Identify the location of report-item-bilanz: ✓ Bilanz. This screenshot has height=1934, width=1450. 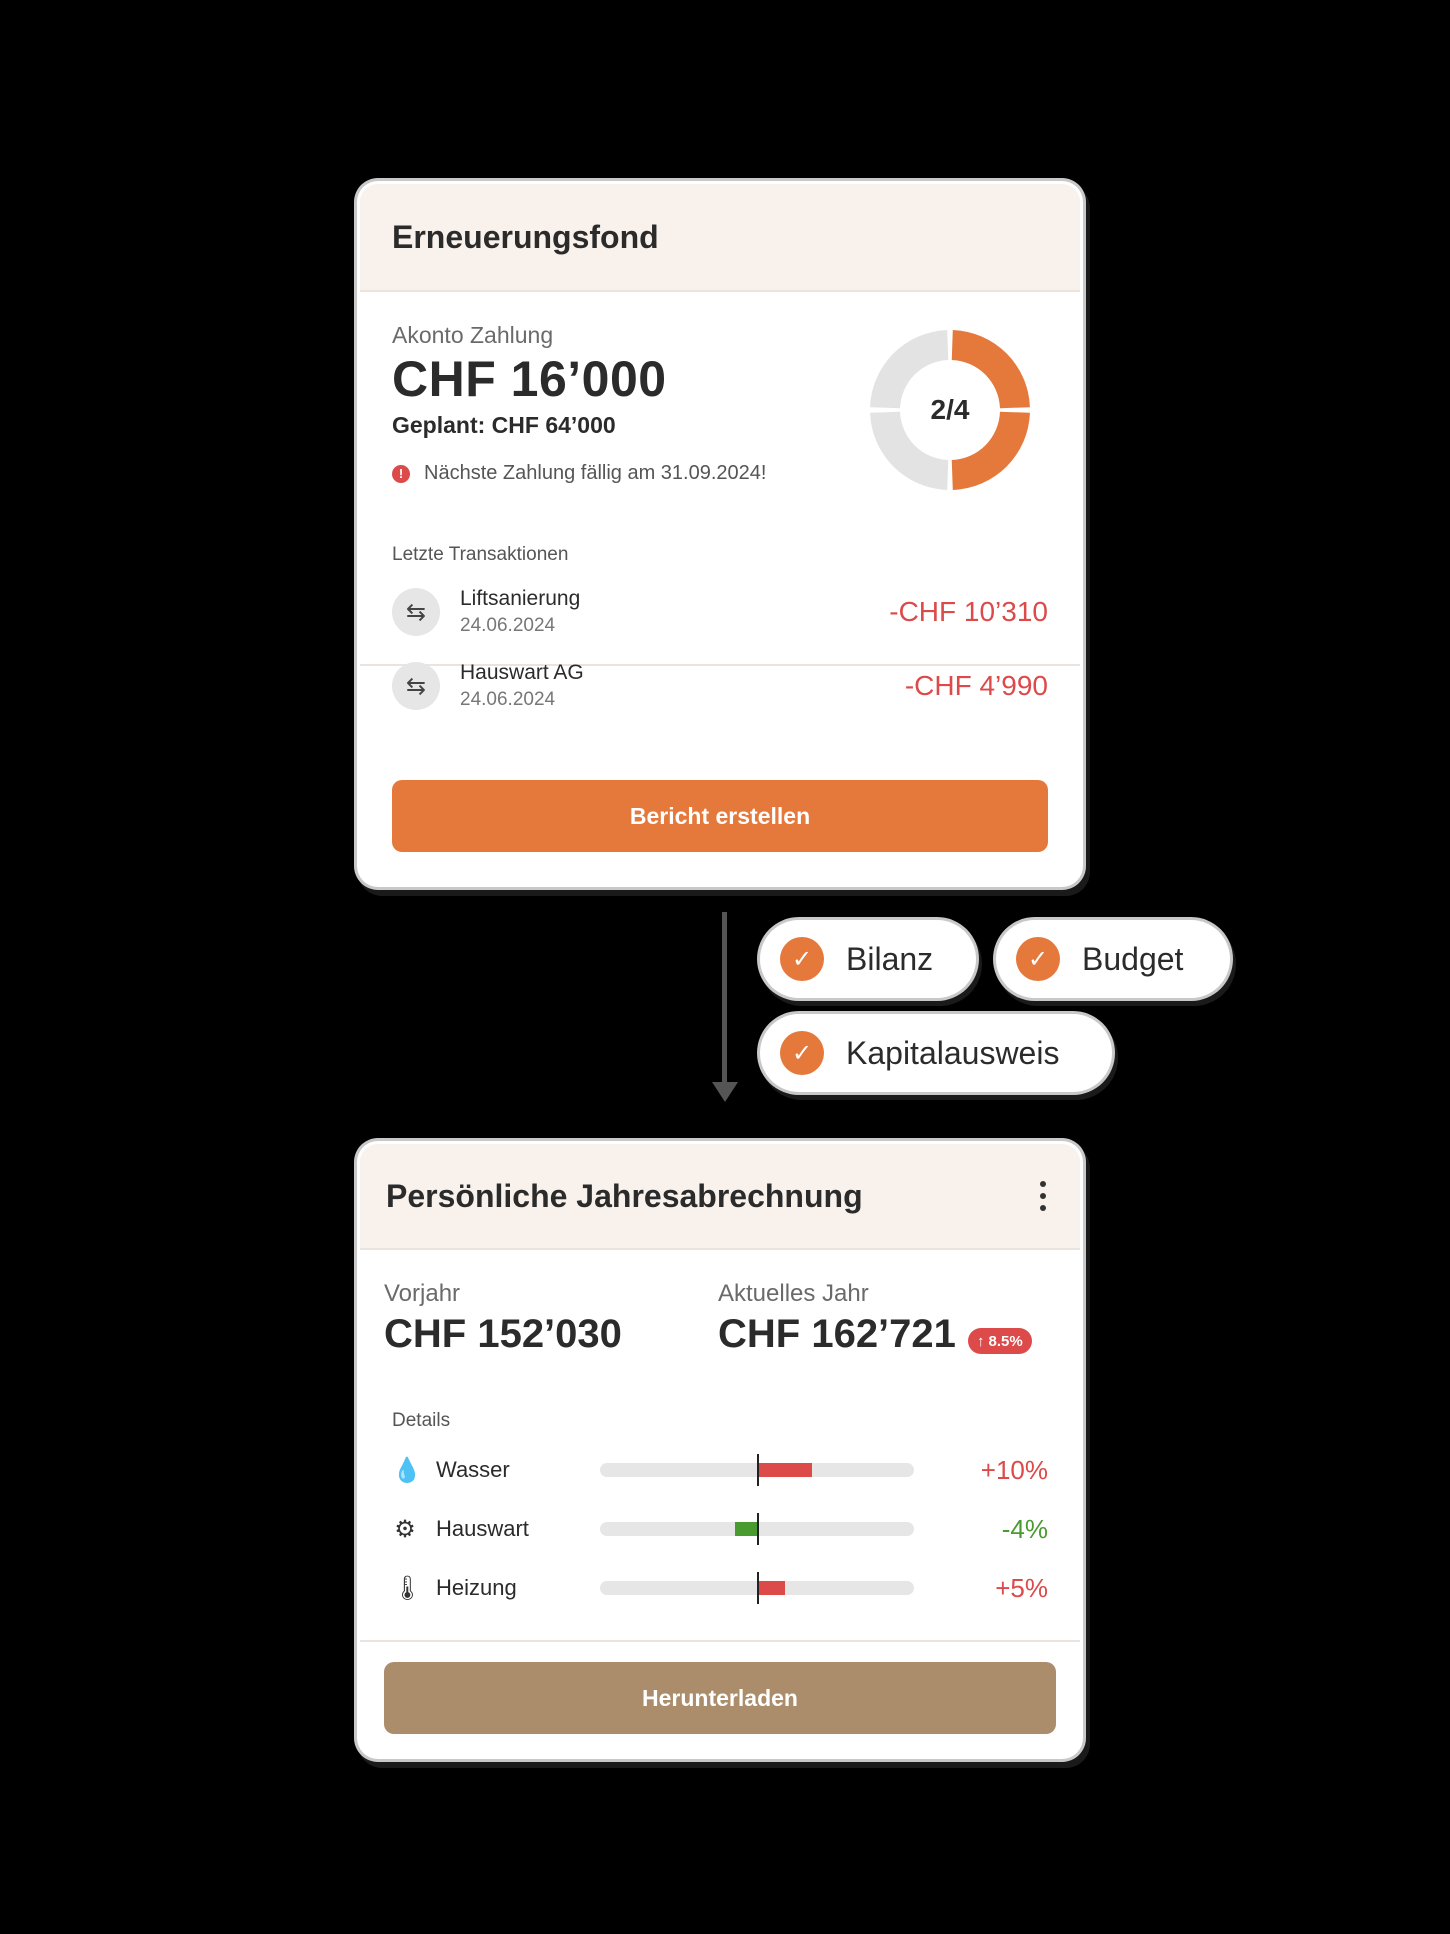
(868, 959).